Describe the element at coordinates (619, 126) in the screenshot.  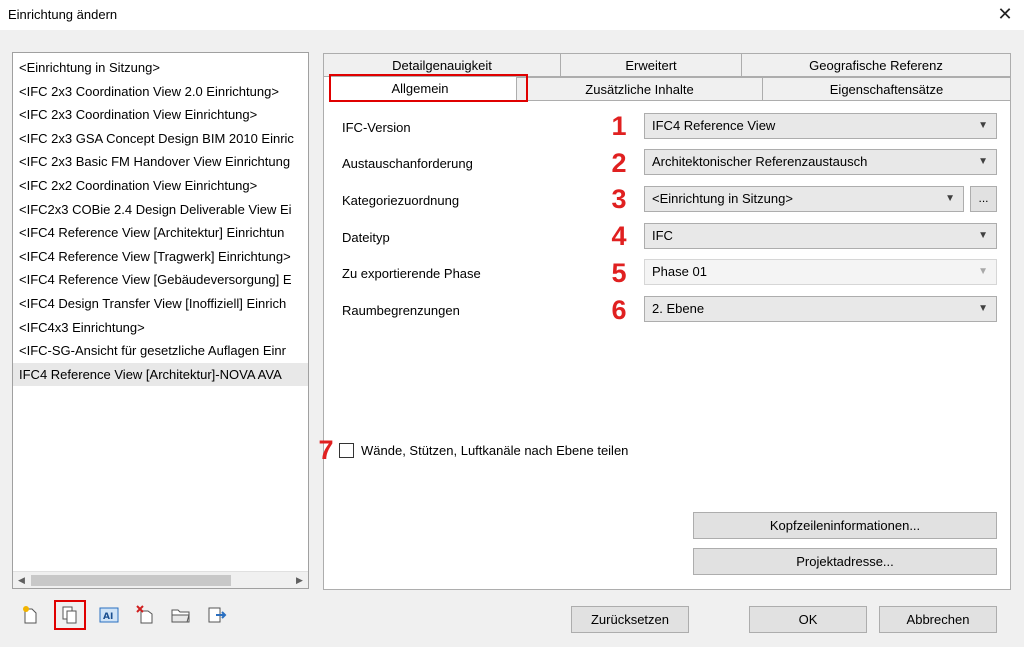
I see `annotation-number-1: 1` at that location.